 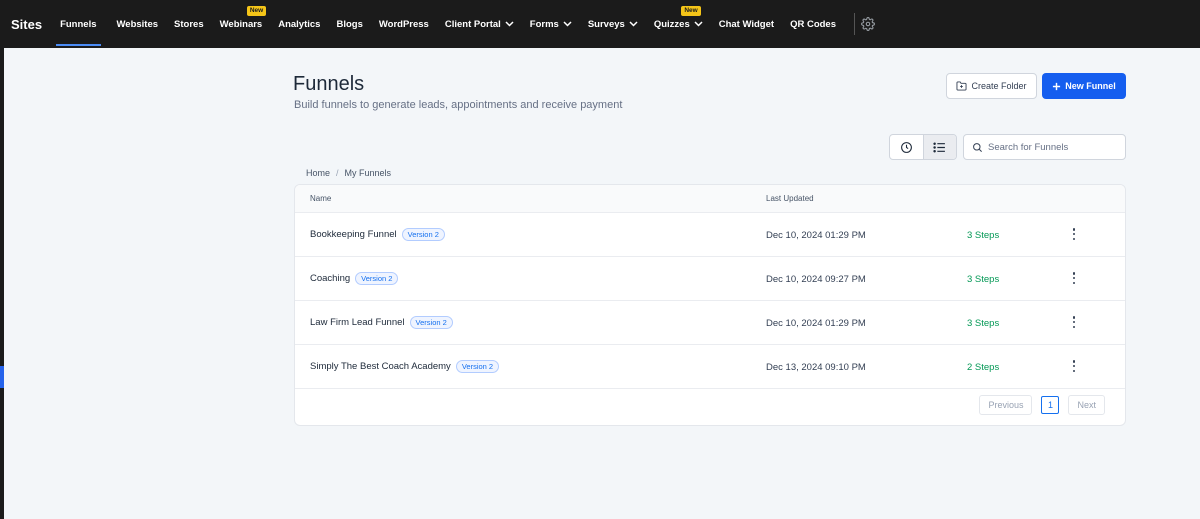 I want to click on last-updated: Dec 13, 2024 09:10 PM, so click(x=816, y=367).